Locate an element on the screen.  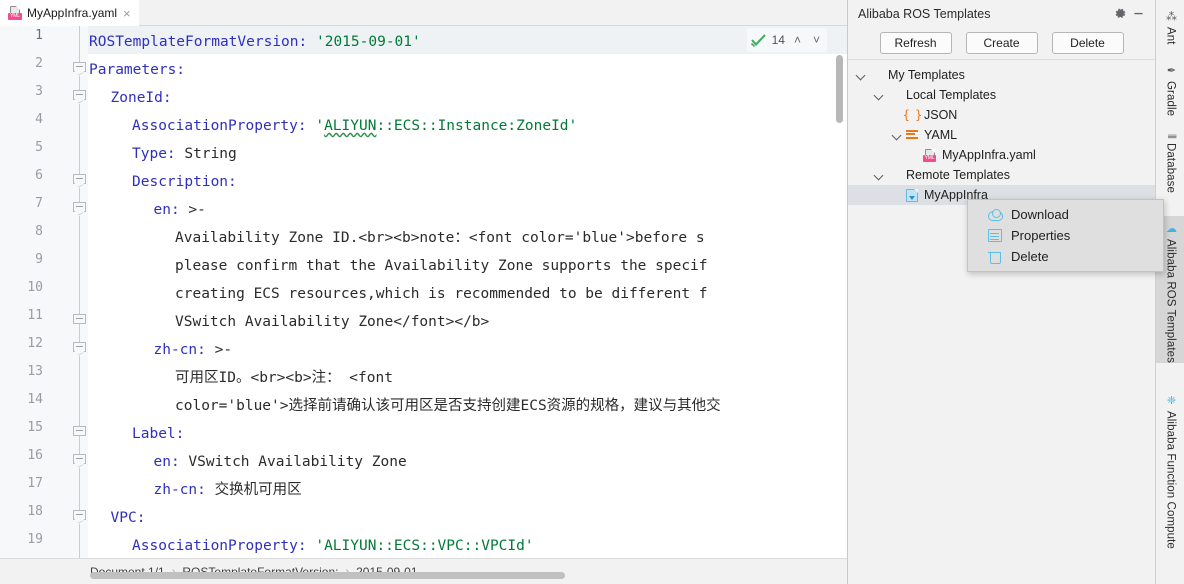
menu-item-download: Download is located at coordinates (1065, 214).